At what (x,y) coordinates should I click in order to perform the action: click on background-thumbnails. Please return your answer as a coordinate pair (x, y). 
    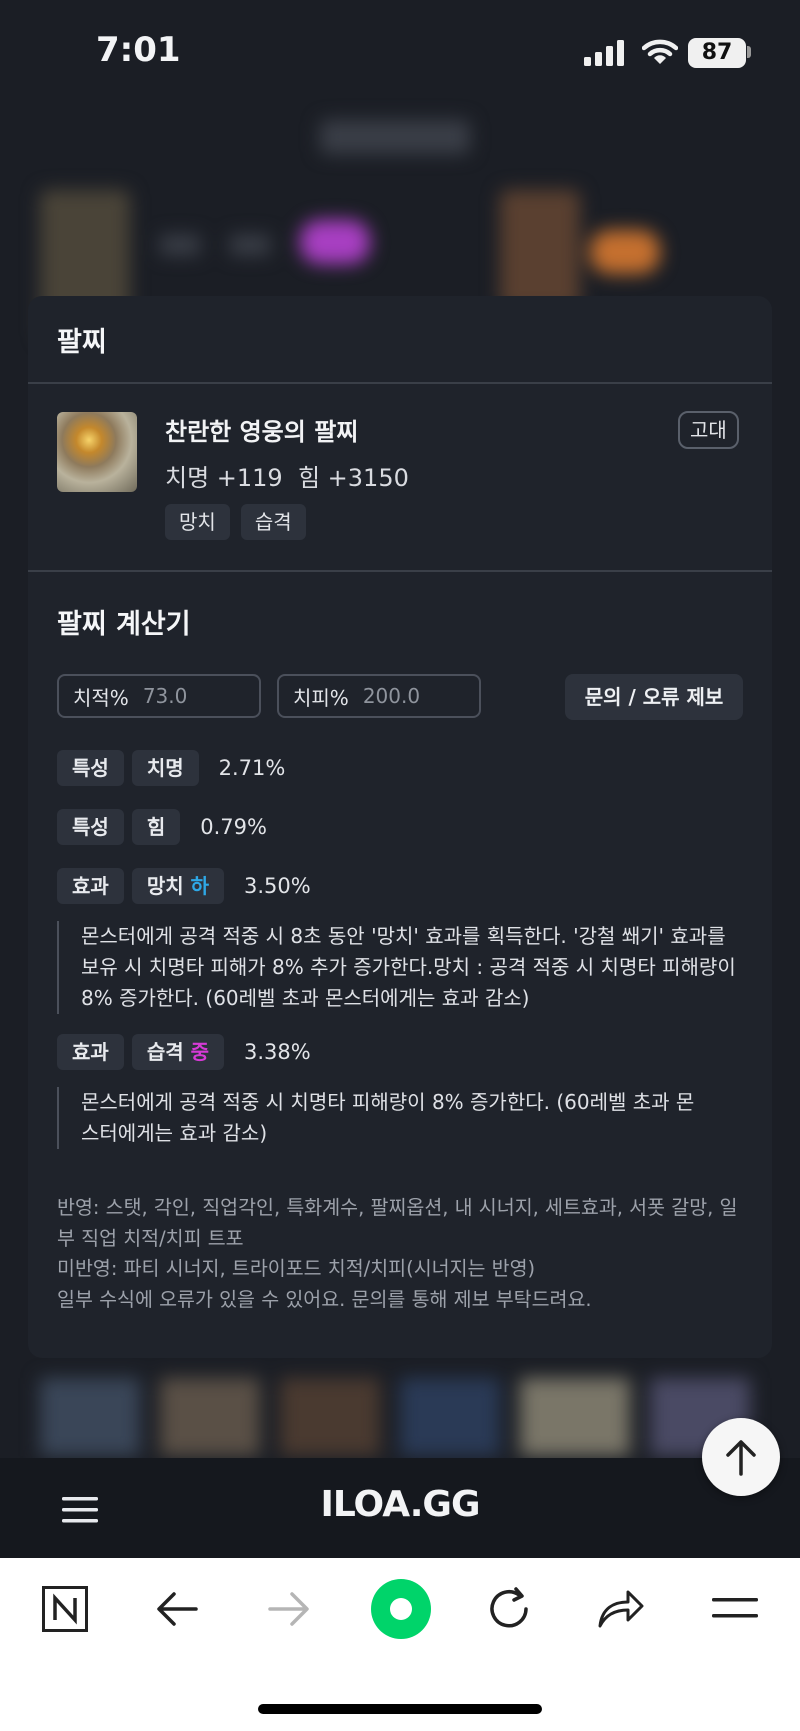
    Looking at the image, I should click on (400, 1417).